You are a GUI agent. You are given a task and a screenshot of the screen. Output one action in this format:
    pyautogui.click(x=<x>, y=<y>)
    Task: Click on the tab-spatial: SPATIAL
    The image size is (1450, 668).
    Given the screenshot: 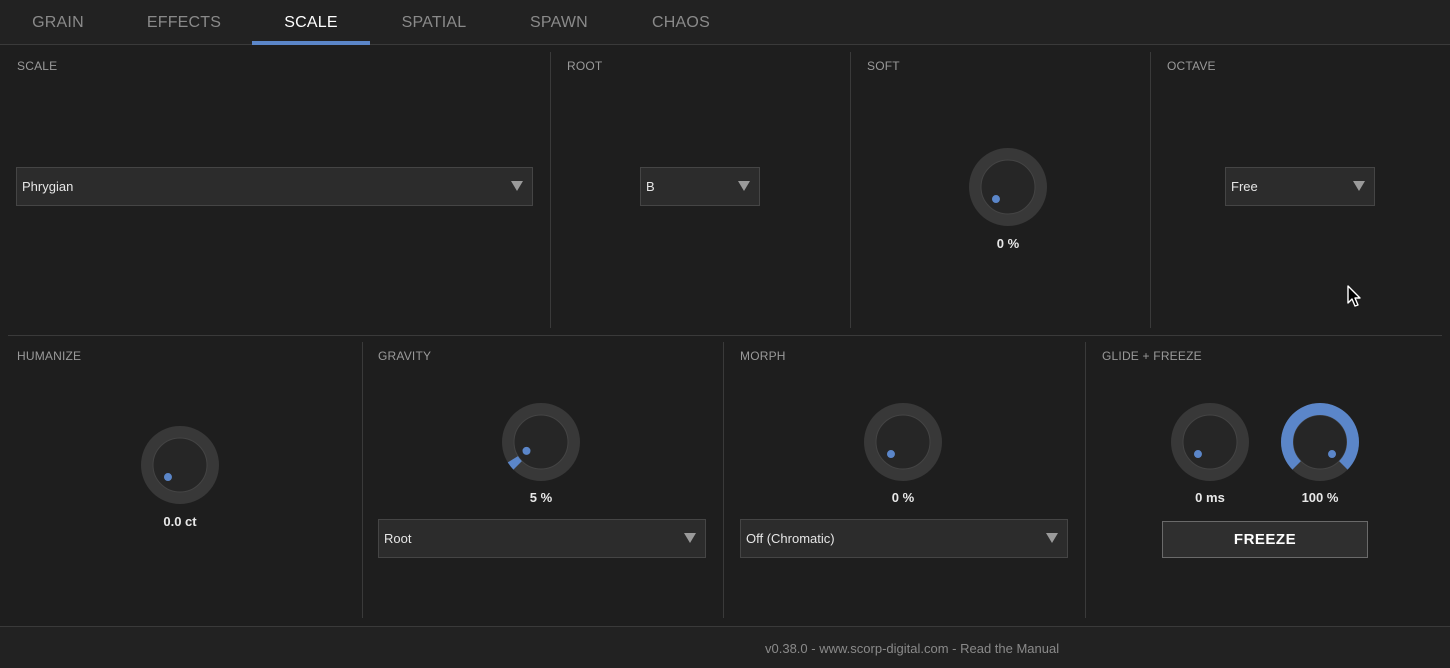 What is the action you would take?
    pyautogui.click(x=434, y=22)
    